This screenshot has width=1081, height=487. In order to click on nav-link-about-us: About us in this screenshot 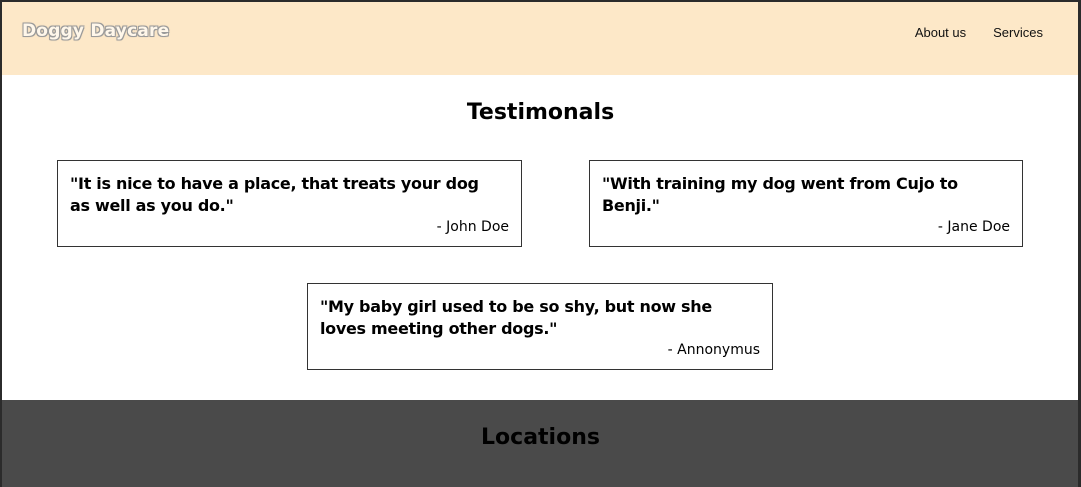, I will do `click(940, 32)`.